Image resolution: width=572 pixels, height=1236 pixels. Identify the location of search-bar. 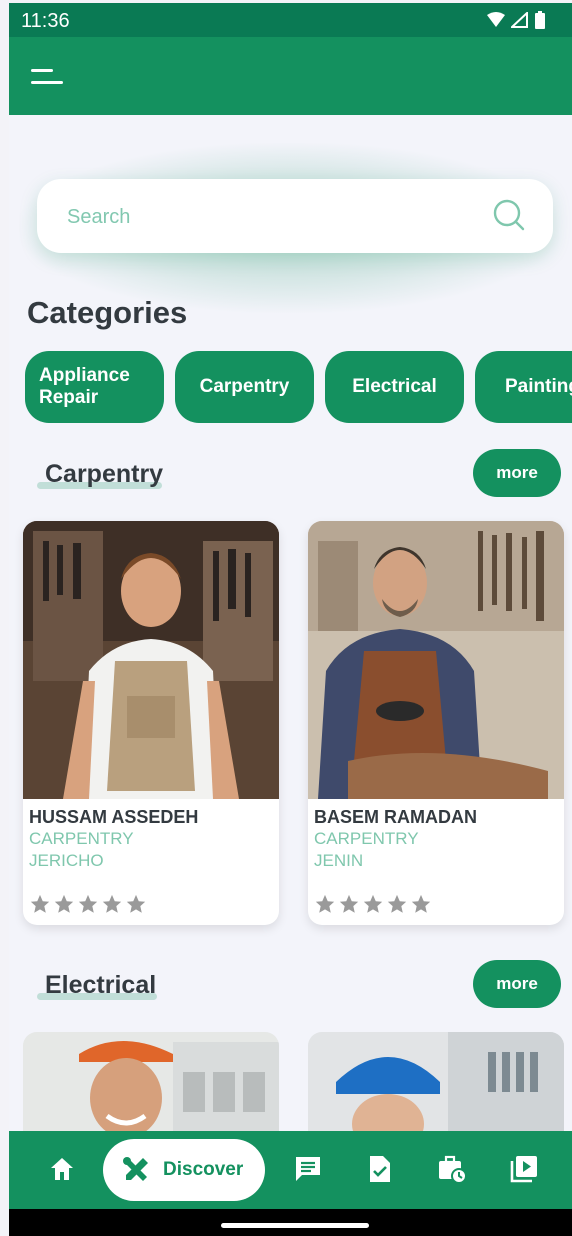
(295, 216).